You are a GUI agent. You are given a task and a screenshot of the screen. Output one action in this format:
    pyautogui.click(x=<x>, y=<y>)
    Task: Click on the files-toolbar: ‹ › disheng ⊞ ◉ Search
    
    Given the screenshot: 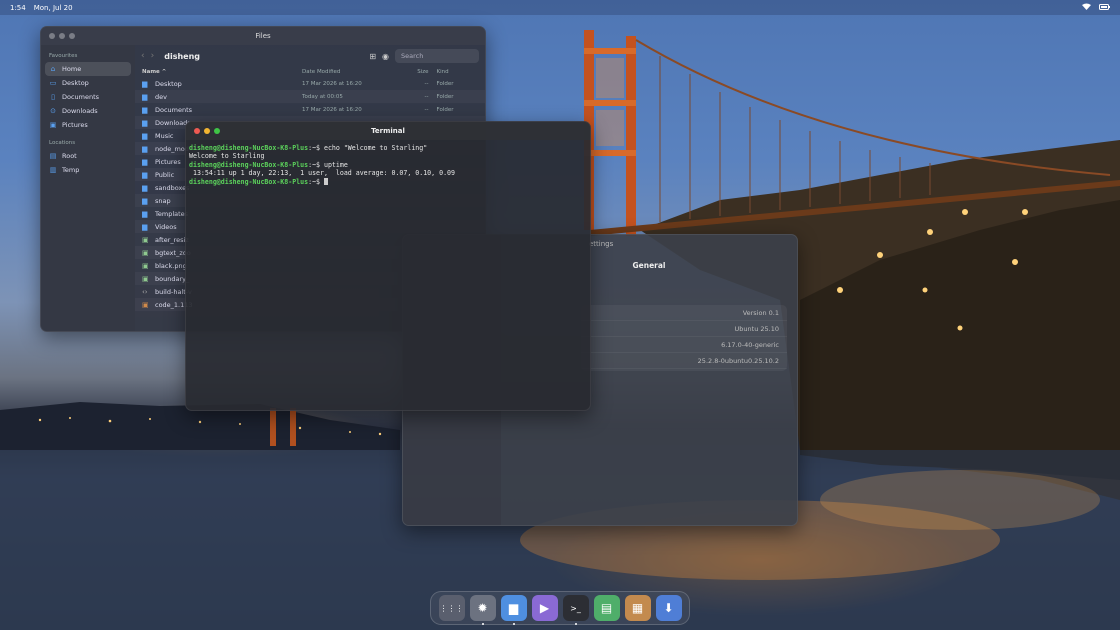 What is the action you would take?
    pyautogui.click(x=310, y=56)
    